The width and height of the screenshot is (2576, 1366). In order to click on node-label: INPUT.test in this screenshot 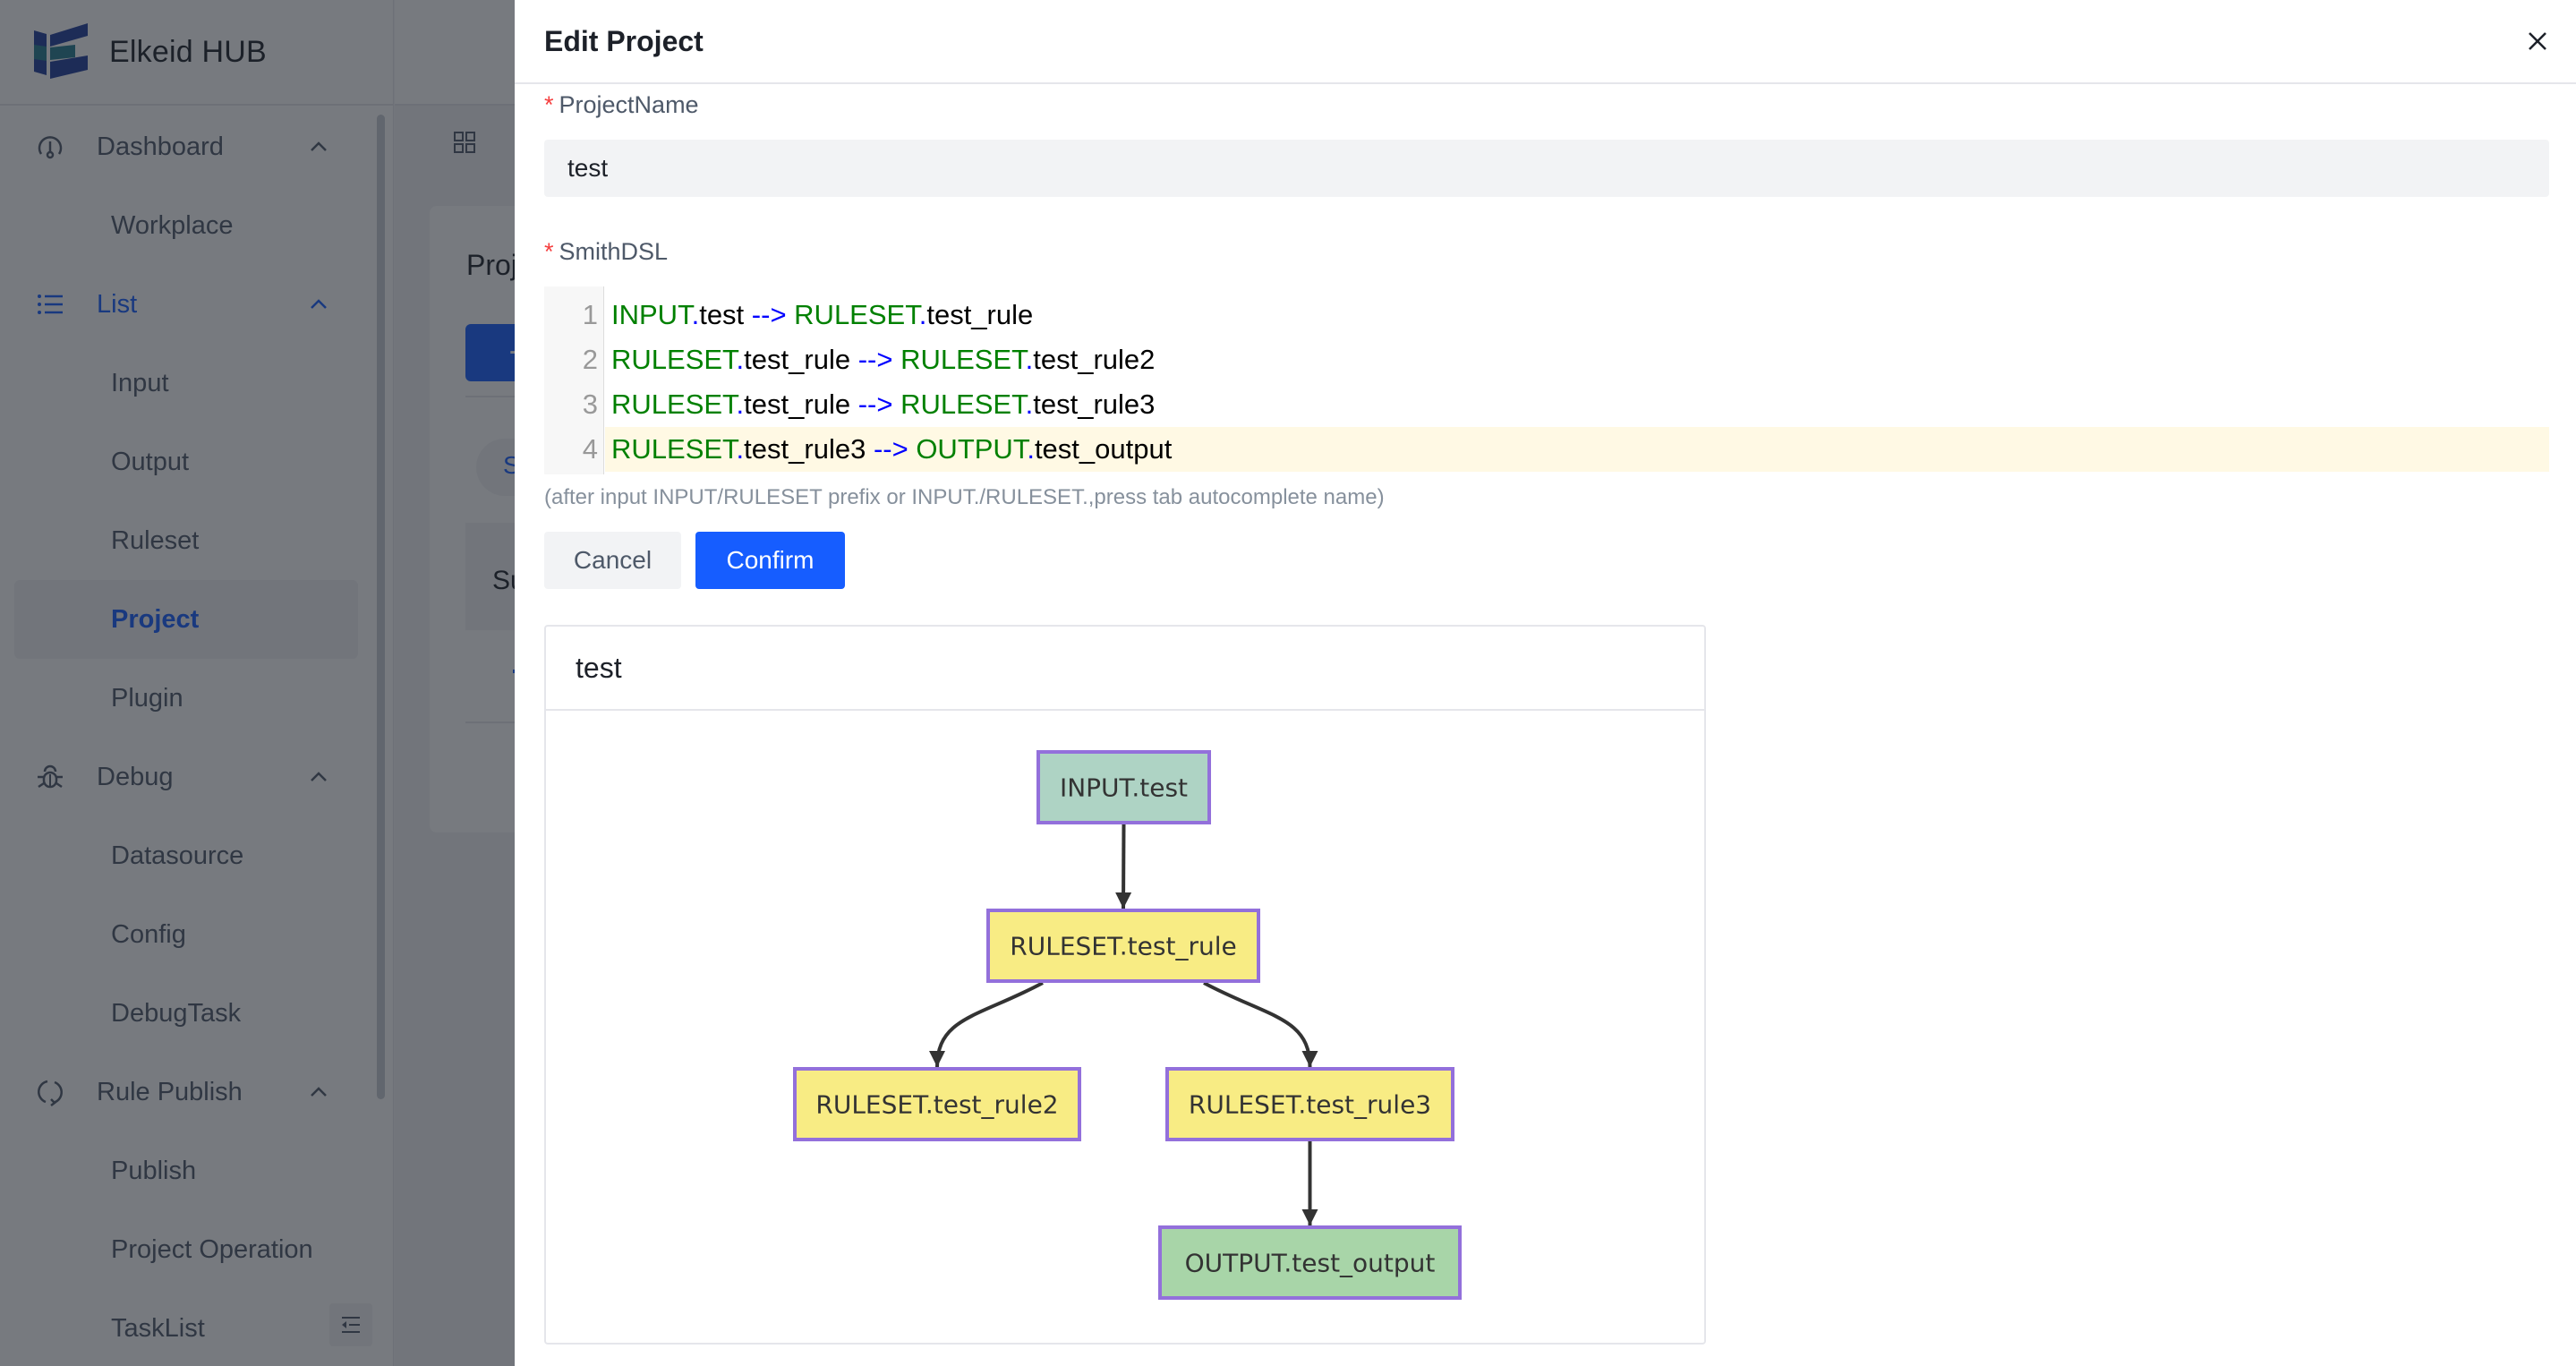, I will do `click(1124, 788)`.